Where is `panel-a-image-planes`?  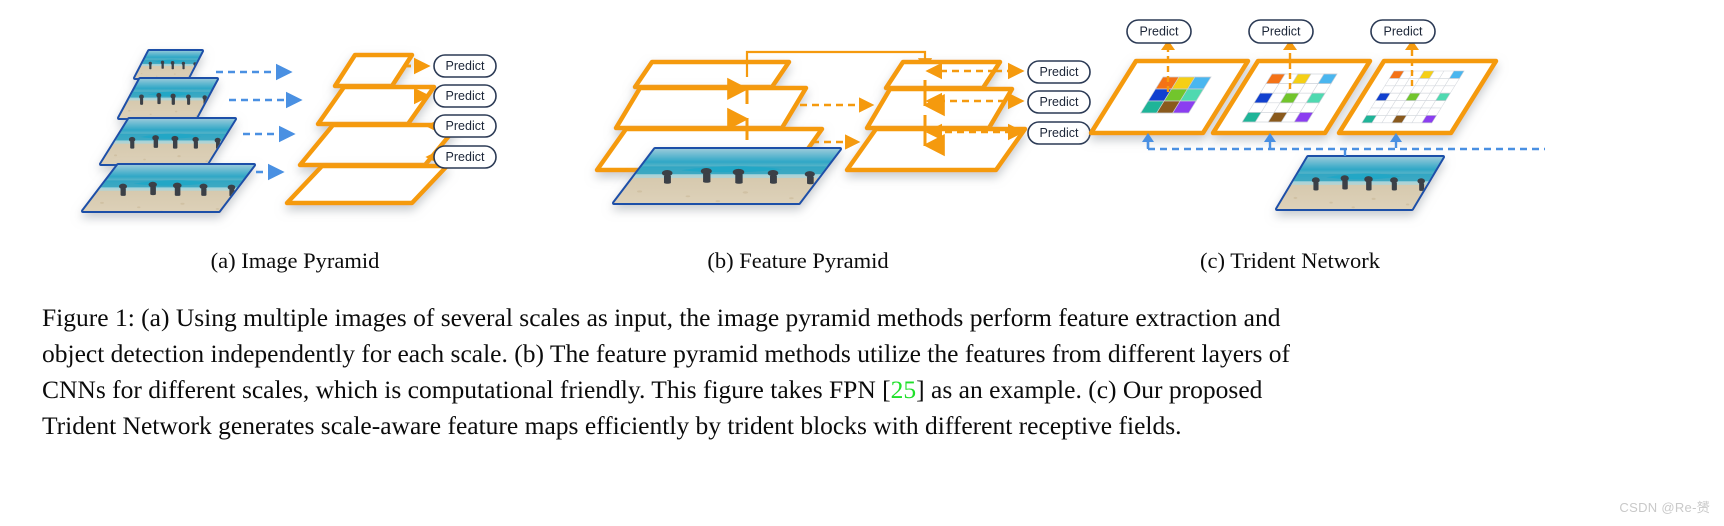
panel-a-image-planes is located at coordinates (168, 131).